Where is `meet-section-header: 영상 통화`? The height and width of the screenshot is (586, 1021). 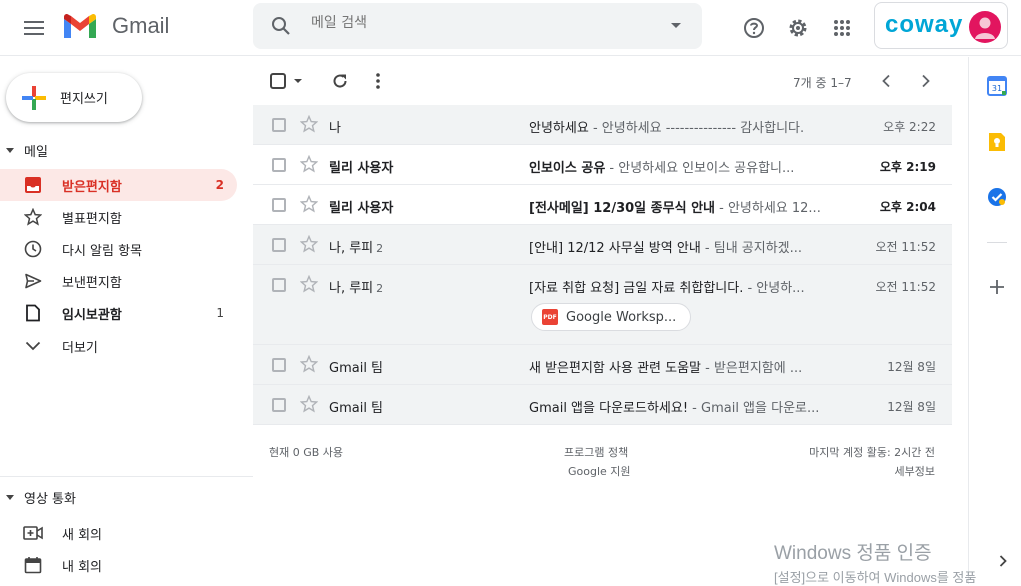
meet-section-header: 영상 통화 is located at coordinates (38, 497).